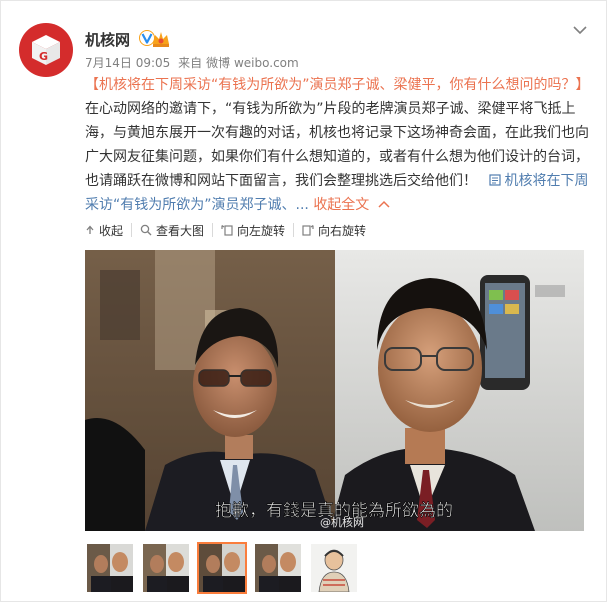 The width and height of the screenshot is (607, 602). What do you see at coordinates (337, 85) in the screenshot?
I see `post-title-link: 【机核将在下周采访“有钱为所欲为”演员郑子诚、梁健平，你有什么想问的吗？】` at bounding box center [337, 85].